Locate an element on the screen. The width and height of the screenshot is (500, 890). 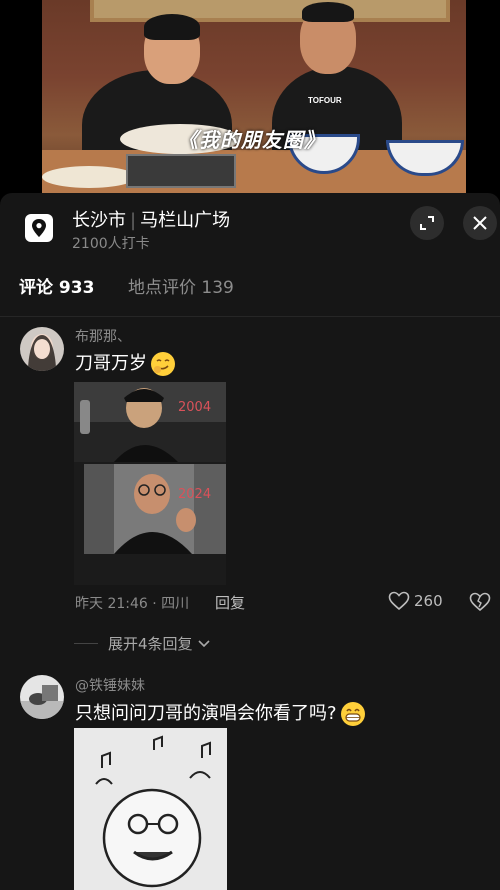
checkin-count: 2100人打卡 is located at coordinates (111, 244).